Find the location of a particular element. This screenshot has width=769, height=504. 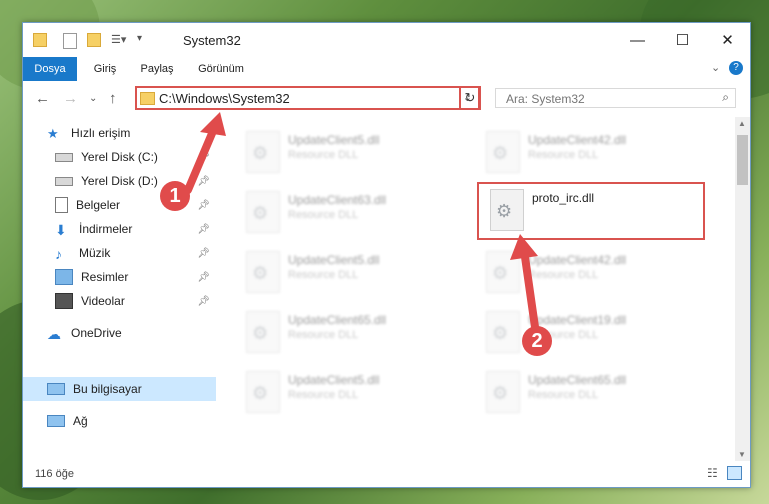

sidebar-item-pictures: Resimler 📌︎ is located at coordinates (119, 277).